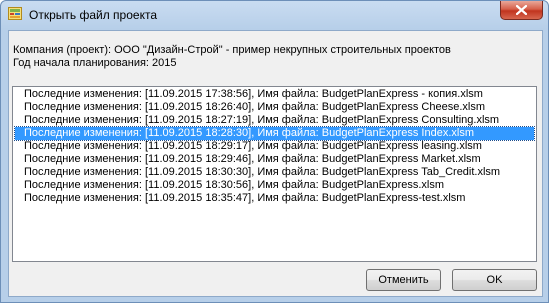  I want to click on close-icon, so click(521, 10).